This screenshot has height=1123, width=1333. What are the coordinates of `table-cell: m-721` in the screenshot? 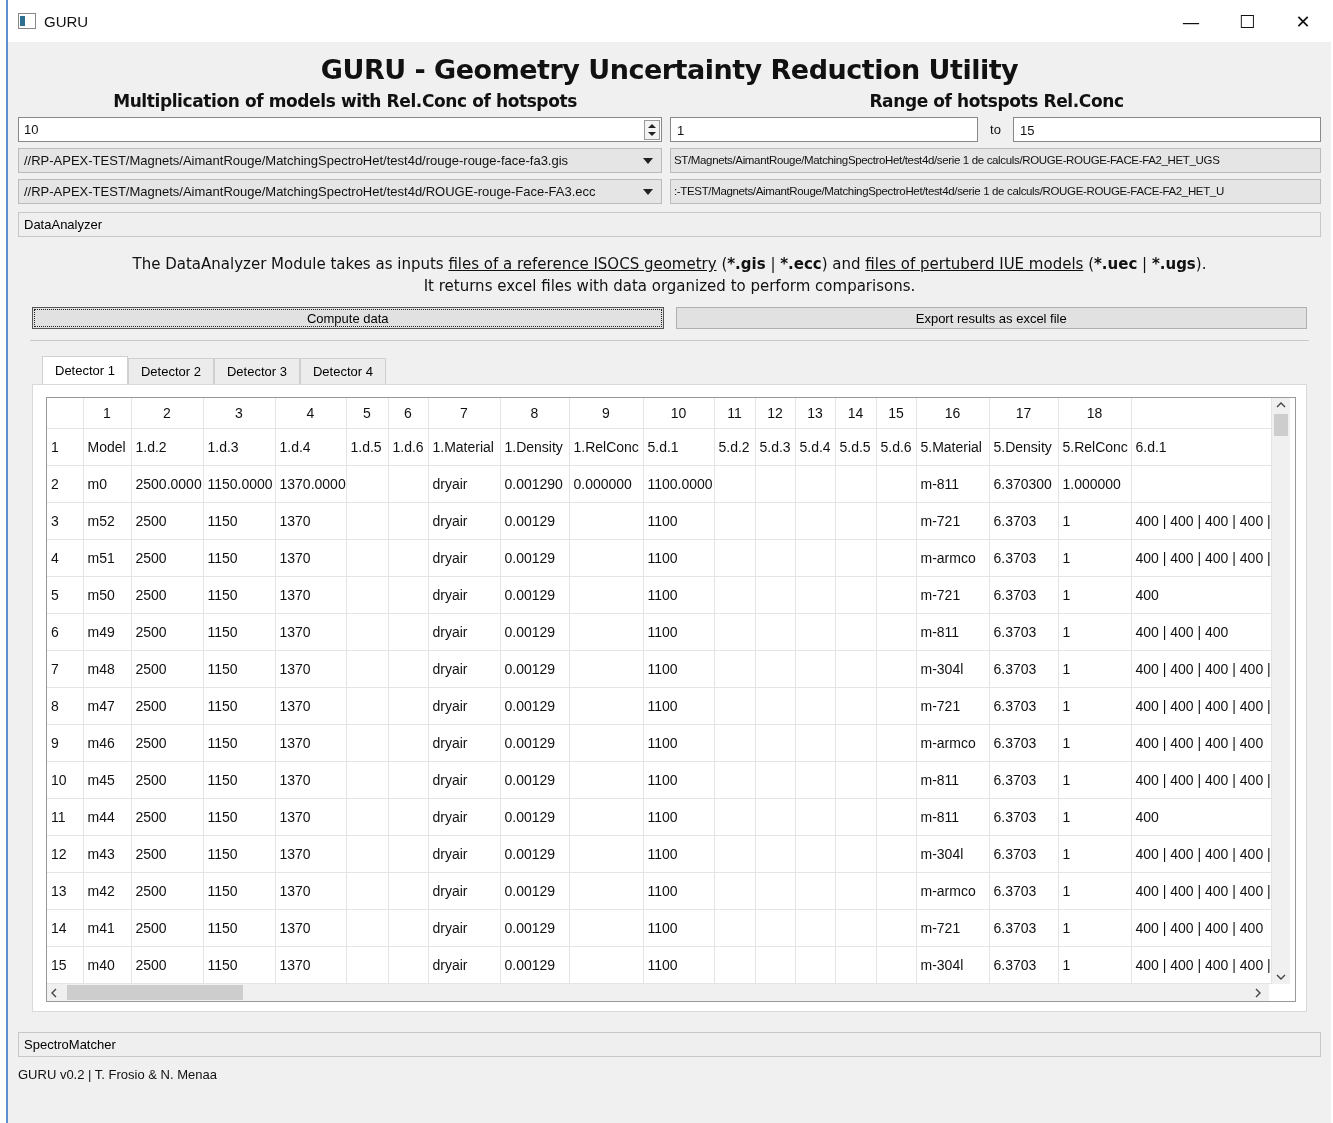 It's located at (940, 928).